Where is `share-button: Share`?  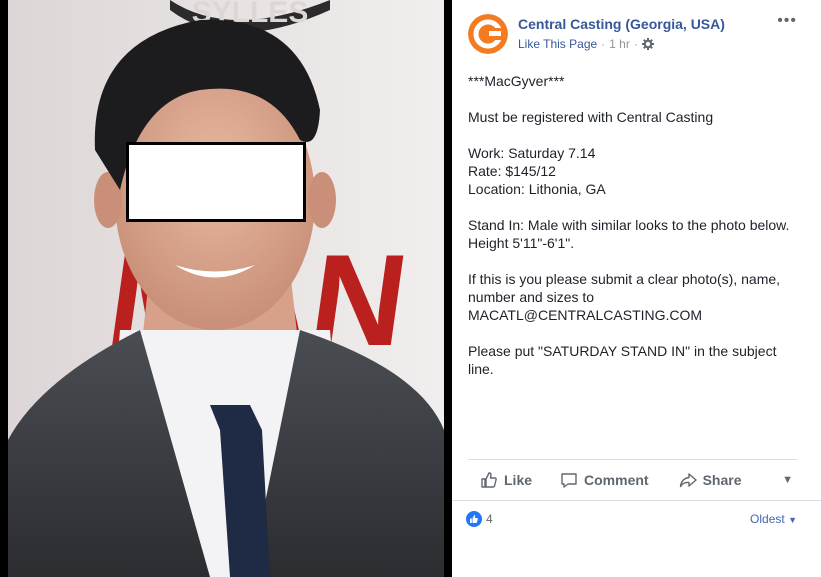
share-button: Share is located at coordinates (710, 480).